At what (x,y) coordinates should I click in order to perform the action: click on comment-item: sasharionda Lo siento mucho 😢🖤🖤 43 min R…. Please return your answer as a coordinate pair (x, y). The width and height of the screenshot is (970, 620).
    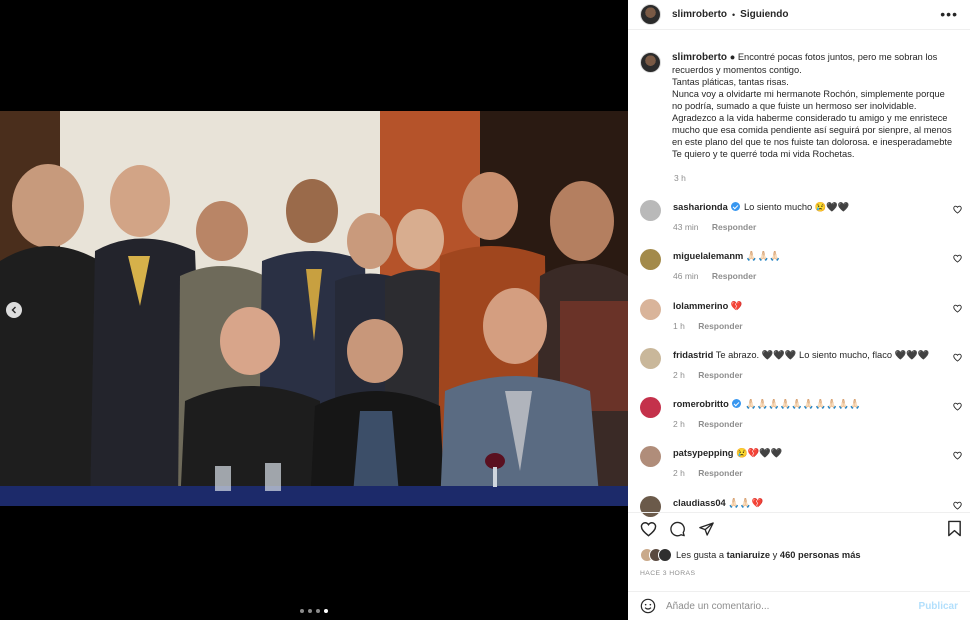
    Looking at the image, I should click on (805, 221).